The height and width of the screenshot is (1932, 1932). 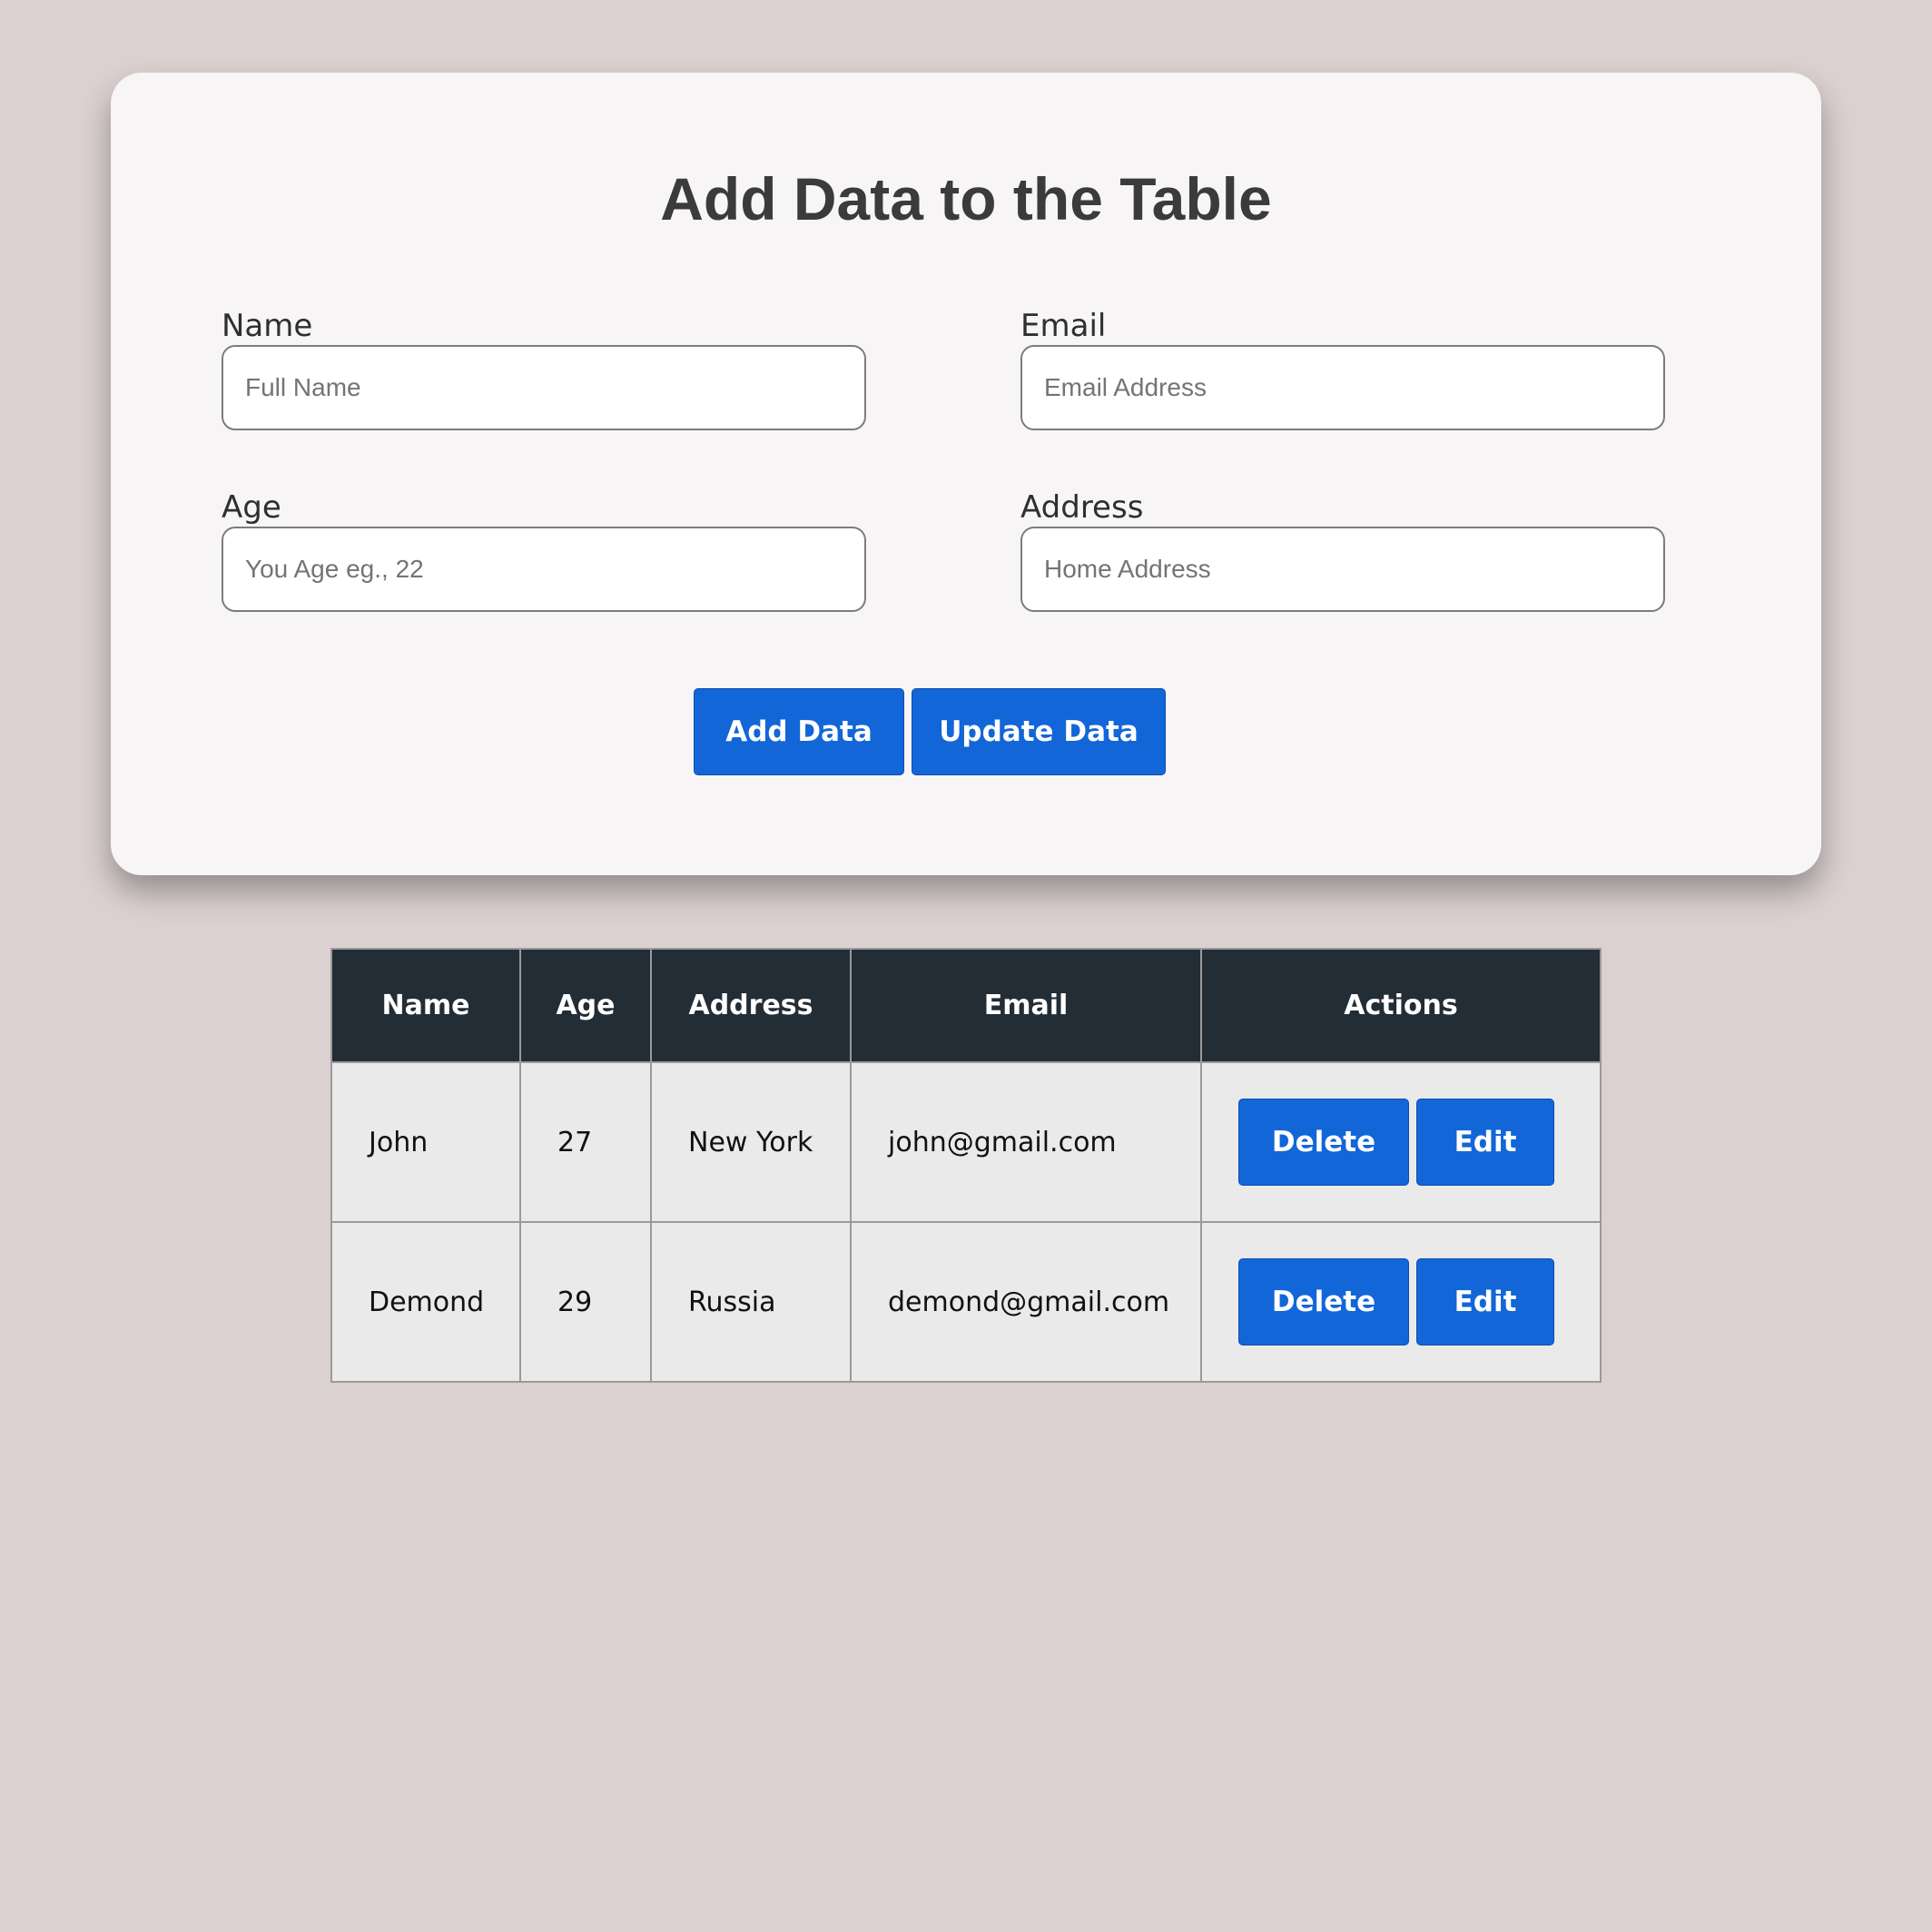 What do you see at coordinates (751, 1142) in the screenshot?
I see `cell-address: New York` at bounding box center [751, 1142].